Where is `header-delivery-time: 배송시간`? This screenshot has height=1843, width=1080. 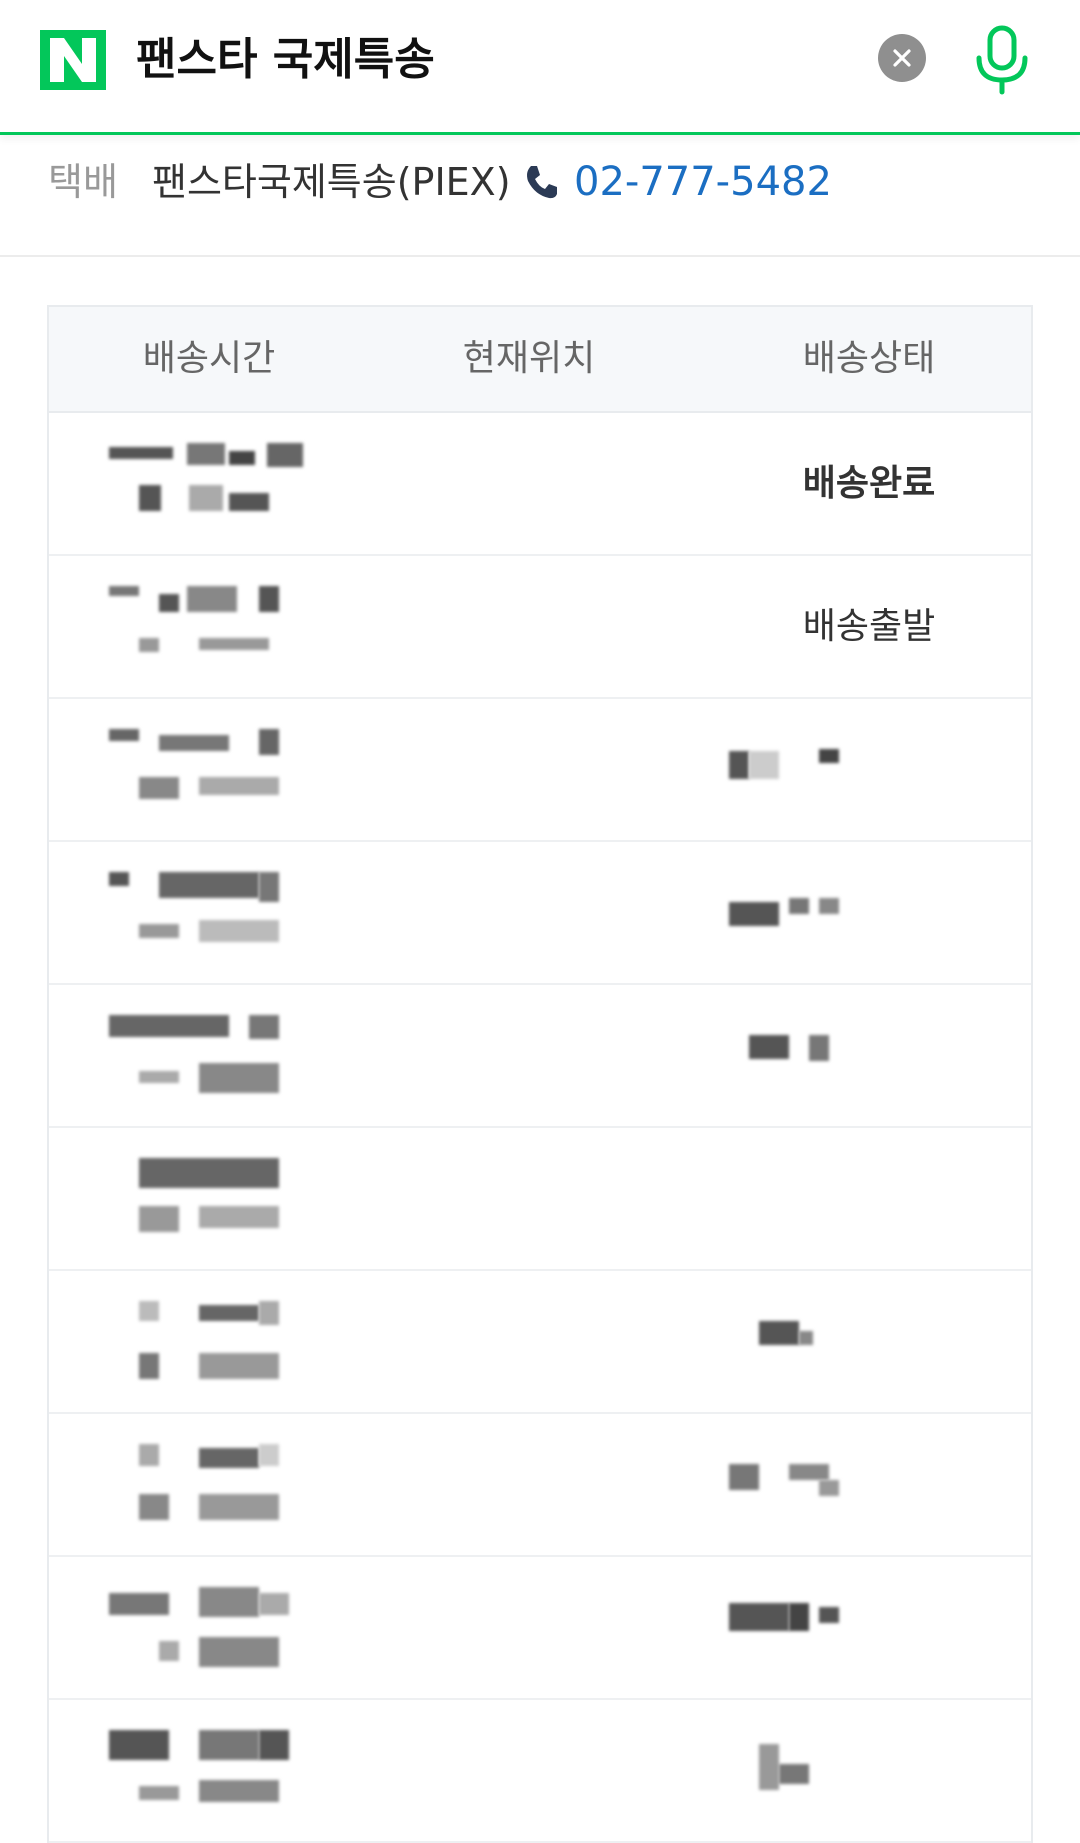
header-delivery-time: 배송시간 is located at coordinates (209, 358).